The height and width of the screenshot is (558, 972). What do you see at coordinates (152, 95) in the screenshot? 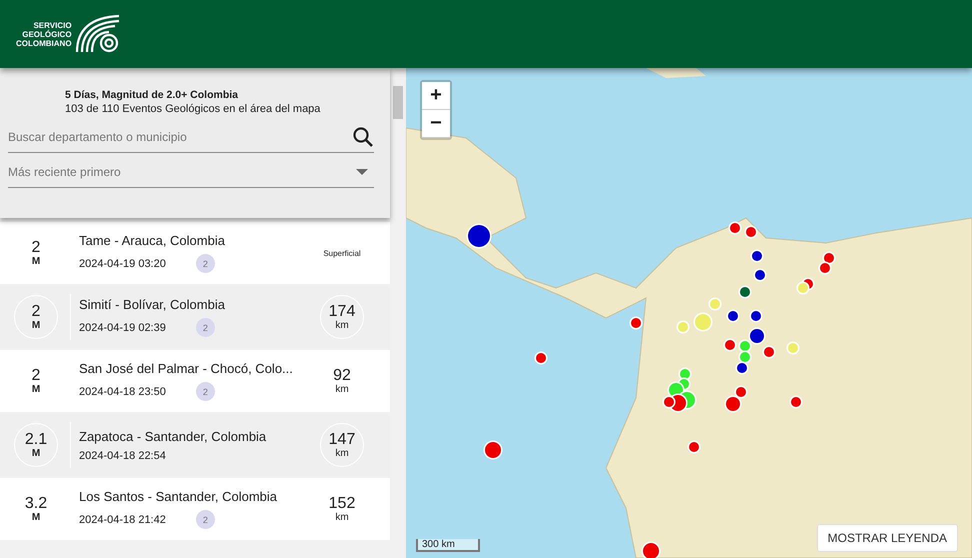
I see `summary-title: 5 Días, Magnitud de 2.0+ Colombia` at bounding box center [152, 95].